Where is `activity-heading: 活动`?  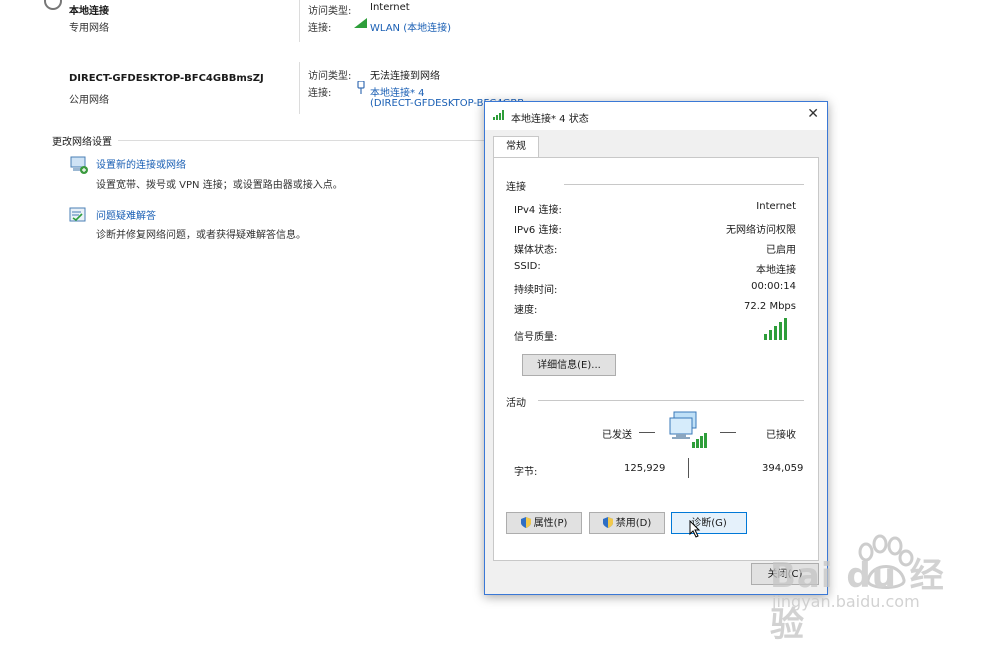
activity-heading: 活动 is located at coordinates (516, 403).